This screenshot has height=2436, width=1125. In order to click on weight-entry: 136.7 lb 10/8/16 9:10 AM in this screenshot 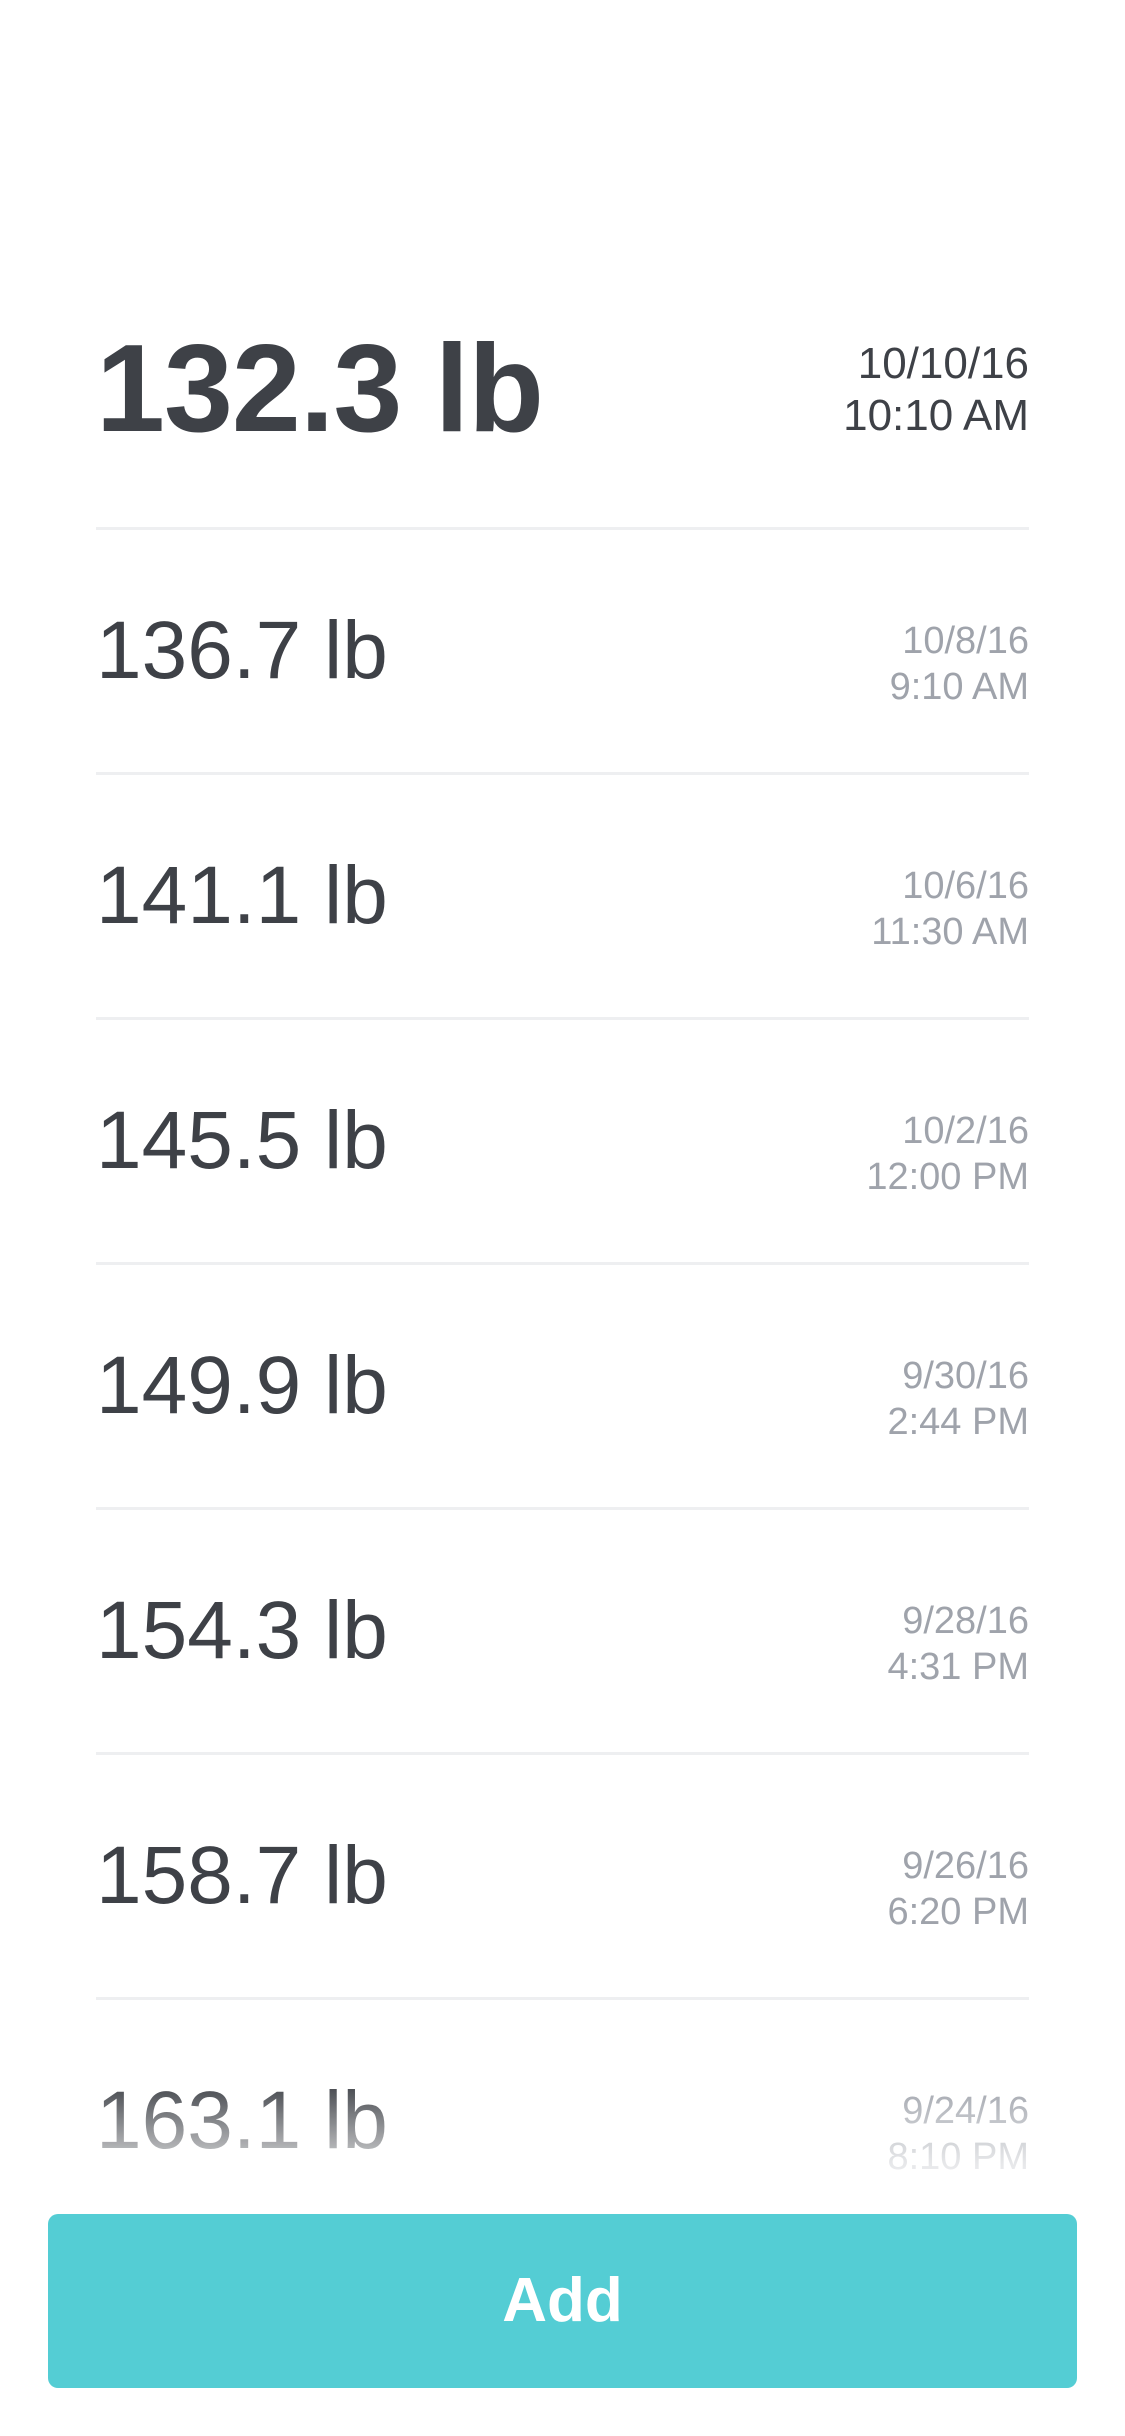, I will do `click(562, 652)`.